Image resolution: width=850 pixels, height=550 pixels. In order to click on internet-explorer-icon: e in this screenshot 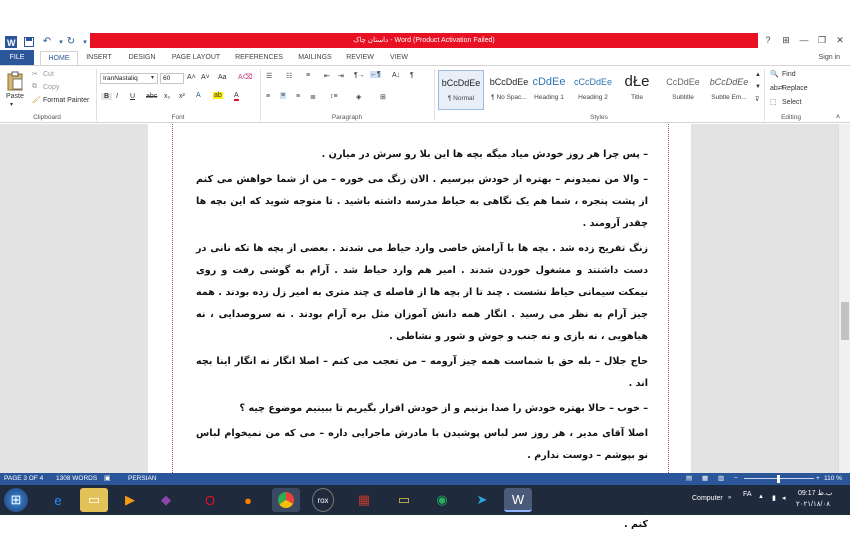, I will do `click(58, 500)`.